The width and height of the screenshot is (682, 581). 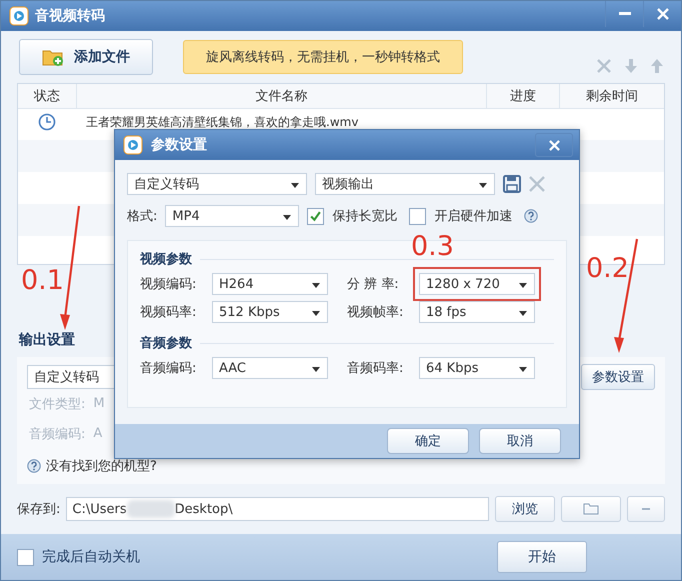 What do you see at coordinates (618, 377) in the screenshot?
I see `parameter-settings-button: 参数设置` at bounding box center [618, 377].